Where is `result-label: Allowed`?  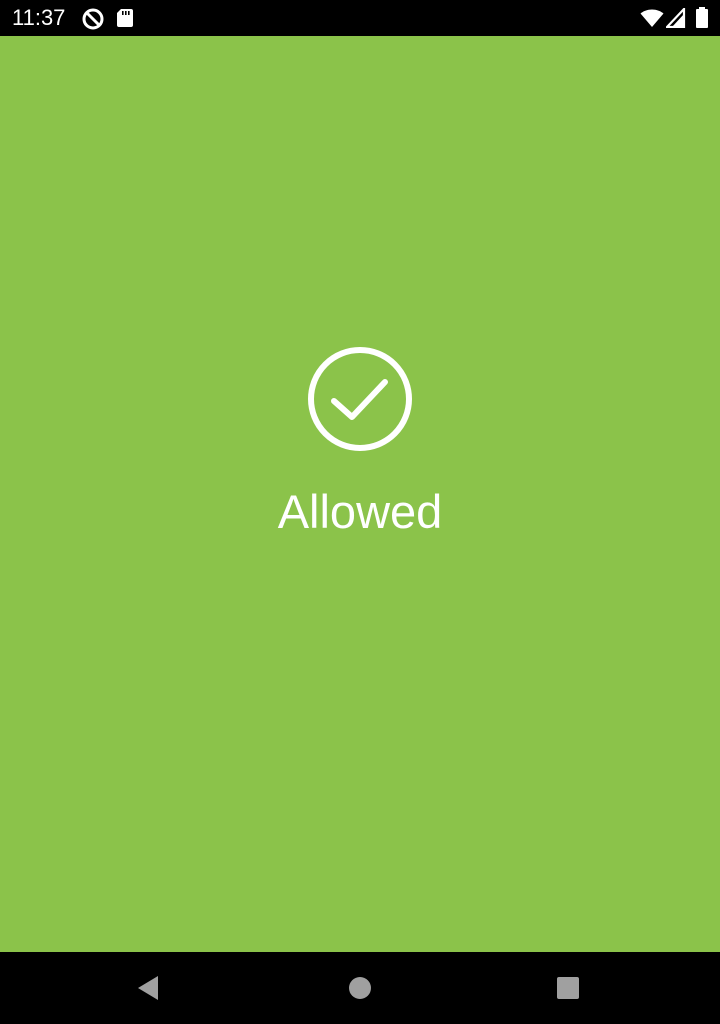
result-label: Allowed is located at coordinates (360, 511).